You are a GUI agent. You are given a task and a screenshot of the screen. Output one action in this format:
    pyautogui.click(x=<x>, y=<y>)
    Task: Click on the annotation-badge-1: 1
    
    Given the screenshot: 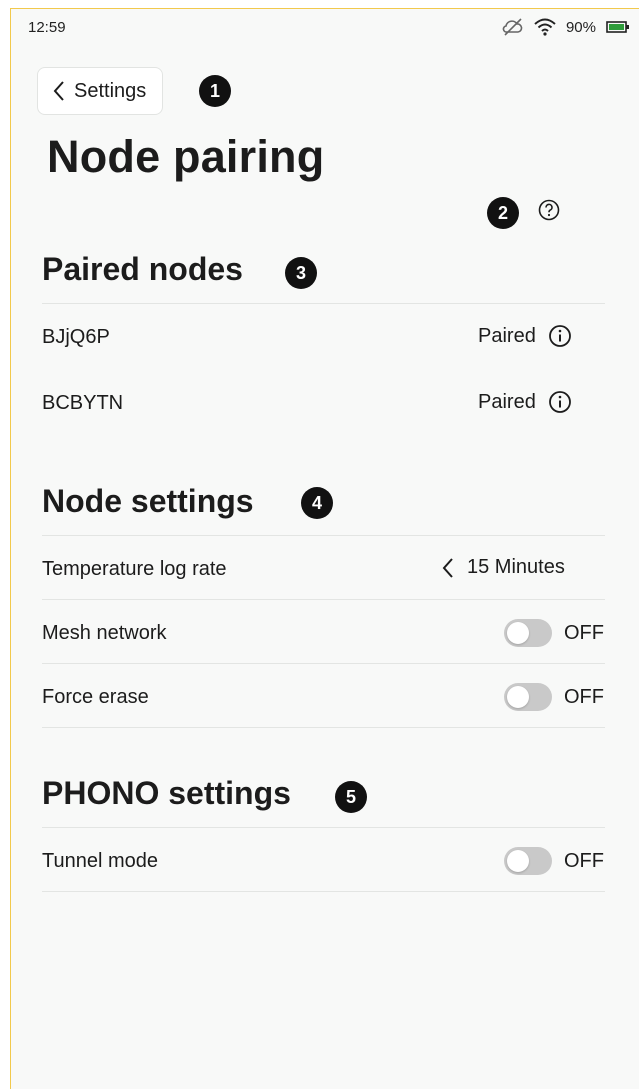 What is the action you would take?
    pyautogui.click(x=215, y=91)
    